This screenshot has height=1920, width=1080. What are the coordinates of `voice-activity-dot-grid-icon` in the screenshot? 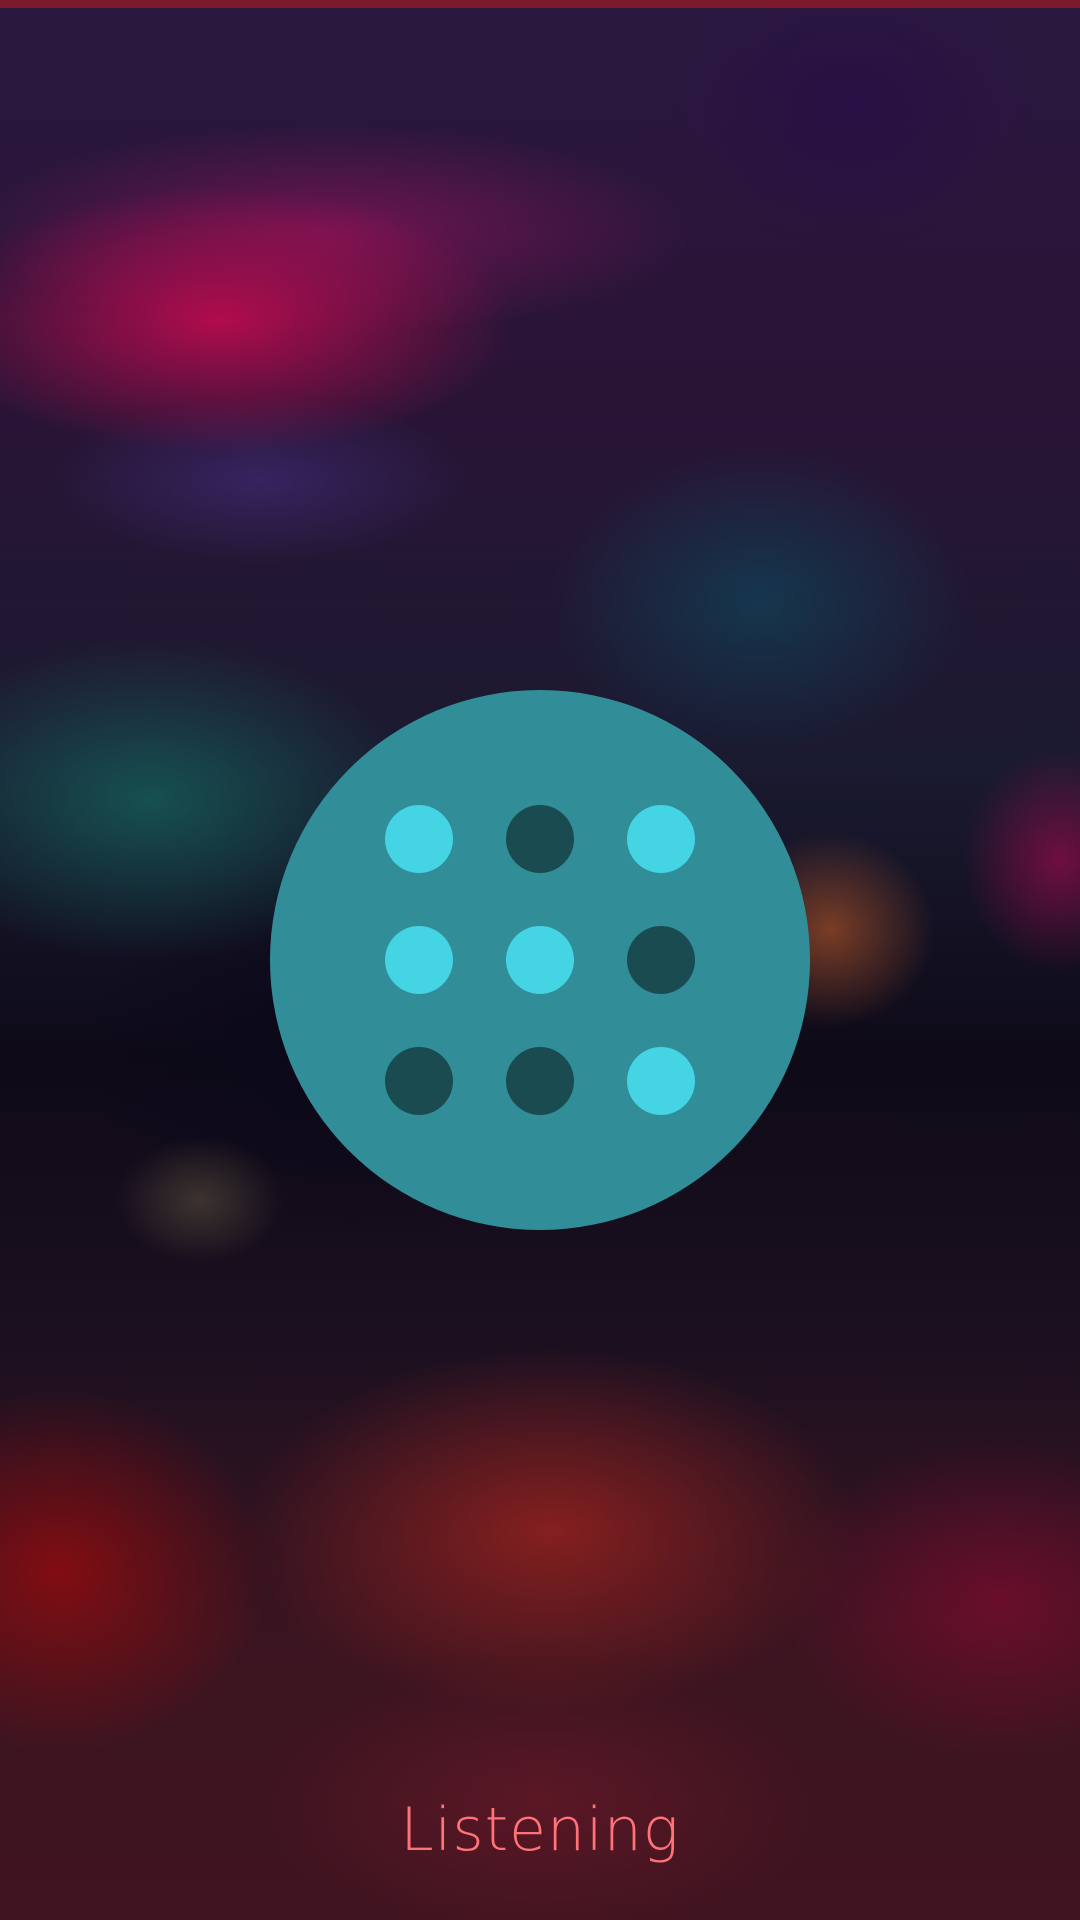 It's located at (540, 960).